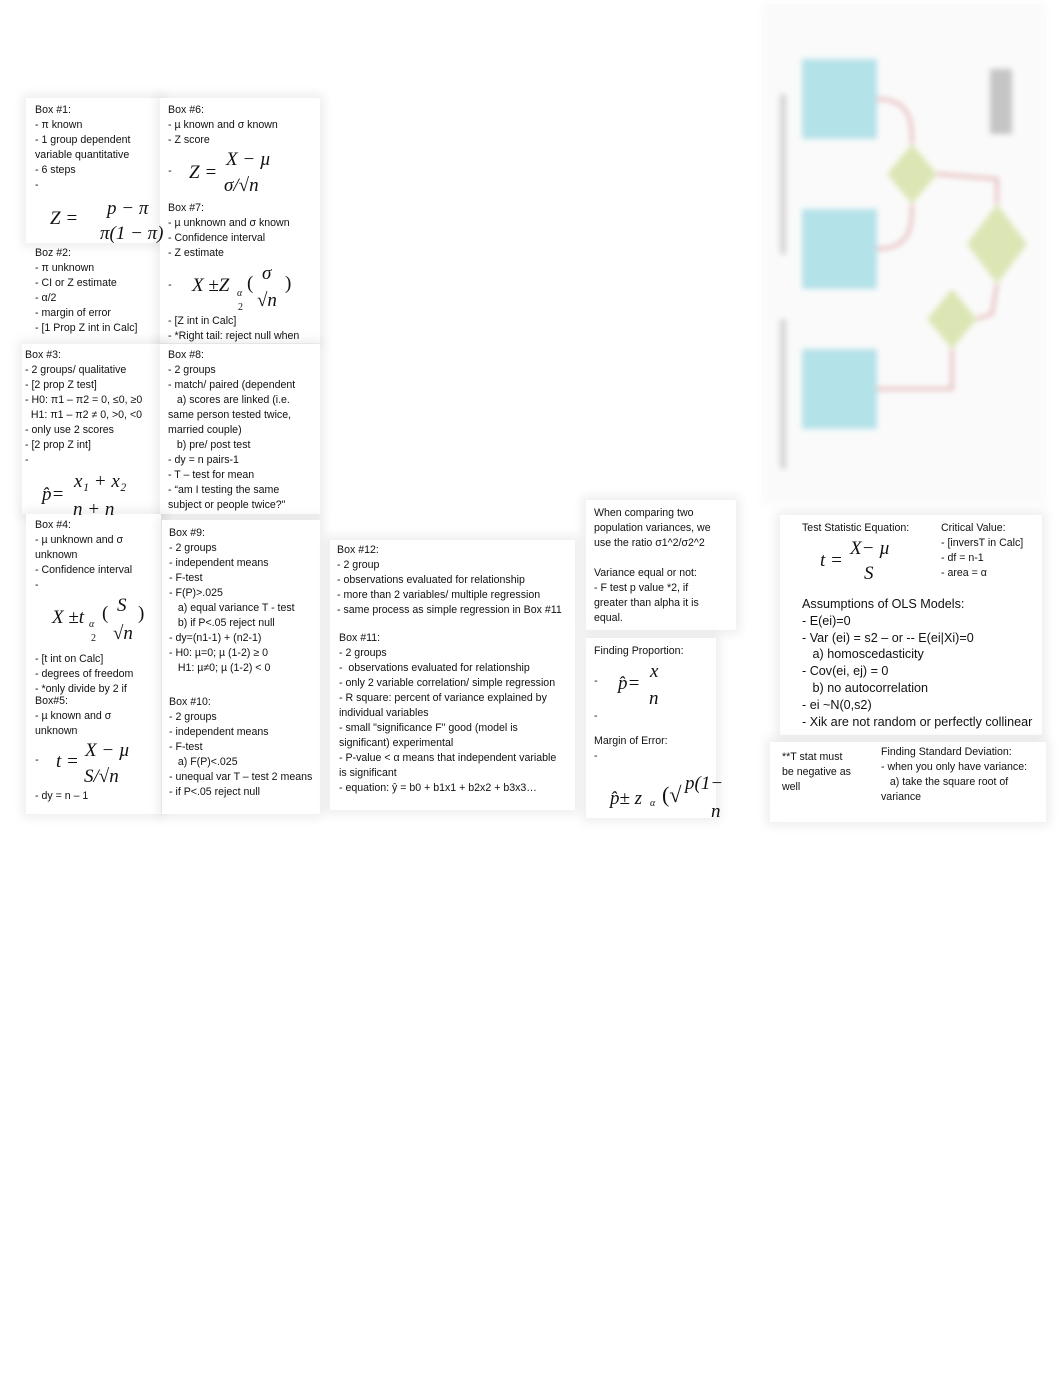  Describe the element at coordinates (883, 604) in the screenshot. I see `box-heading: Assumptions of OLS Models:` at that location.